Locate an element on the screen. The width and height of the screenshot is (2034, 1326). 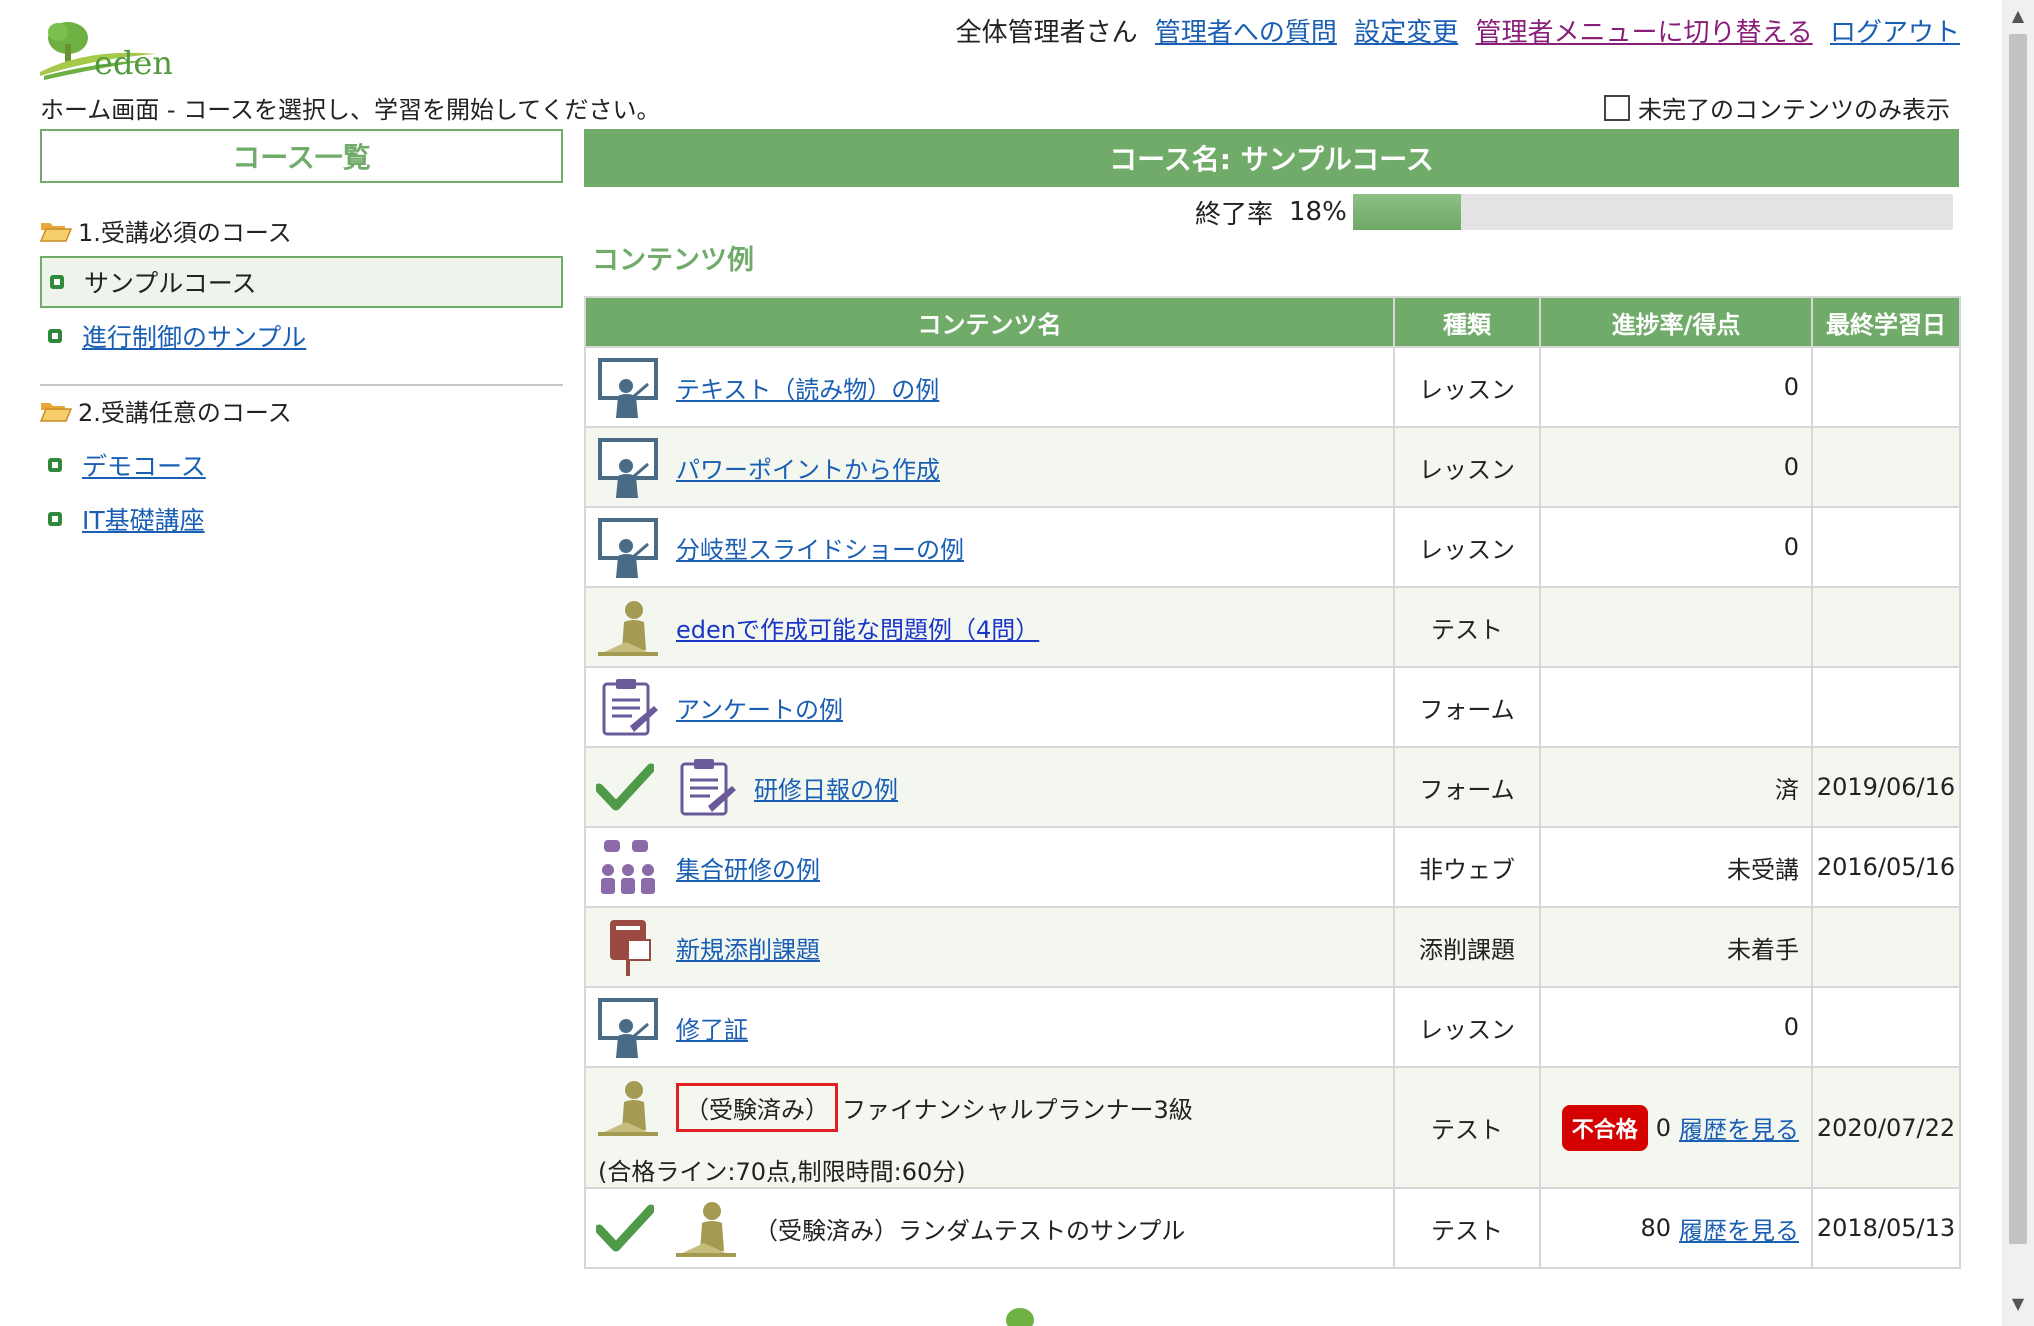
vertical-scrollbar: ▲ ▼ is located at coordinates (2018, 663).